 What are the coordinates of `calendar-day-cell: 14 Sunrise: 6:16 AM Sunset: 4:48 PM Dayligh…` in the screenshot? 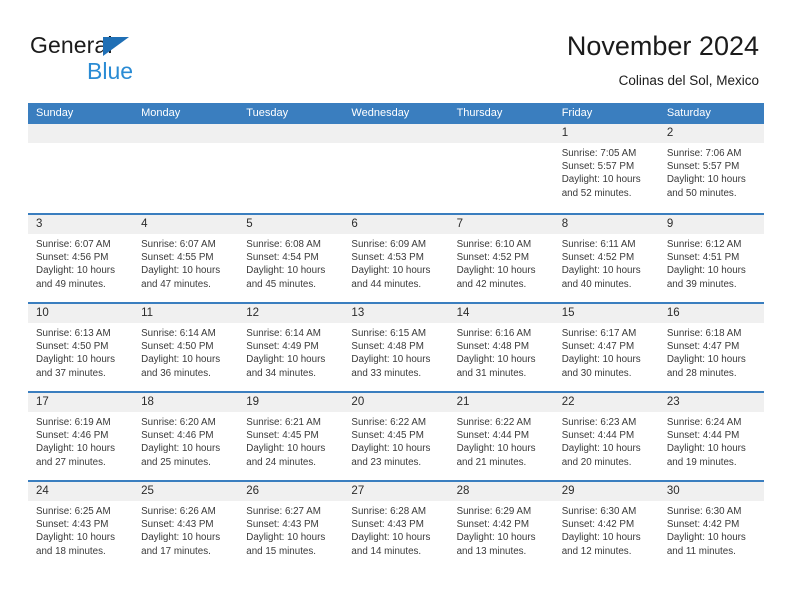 It's located at (501, 347).